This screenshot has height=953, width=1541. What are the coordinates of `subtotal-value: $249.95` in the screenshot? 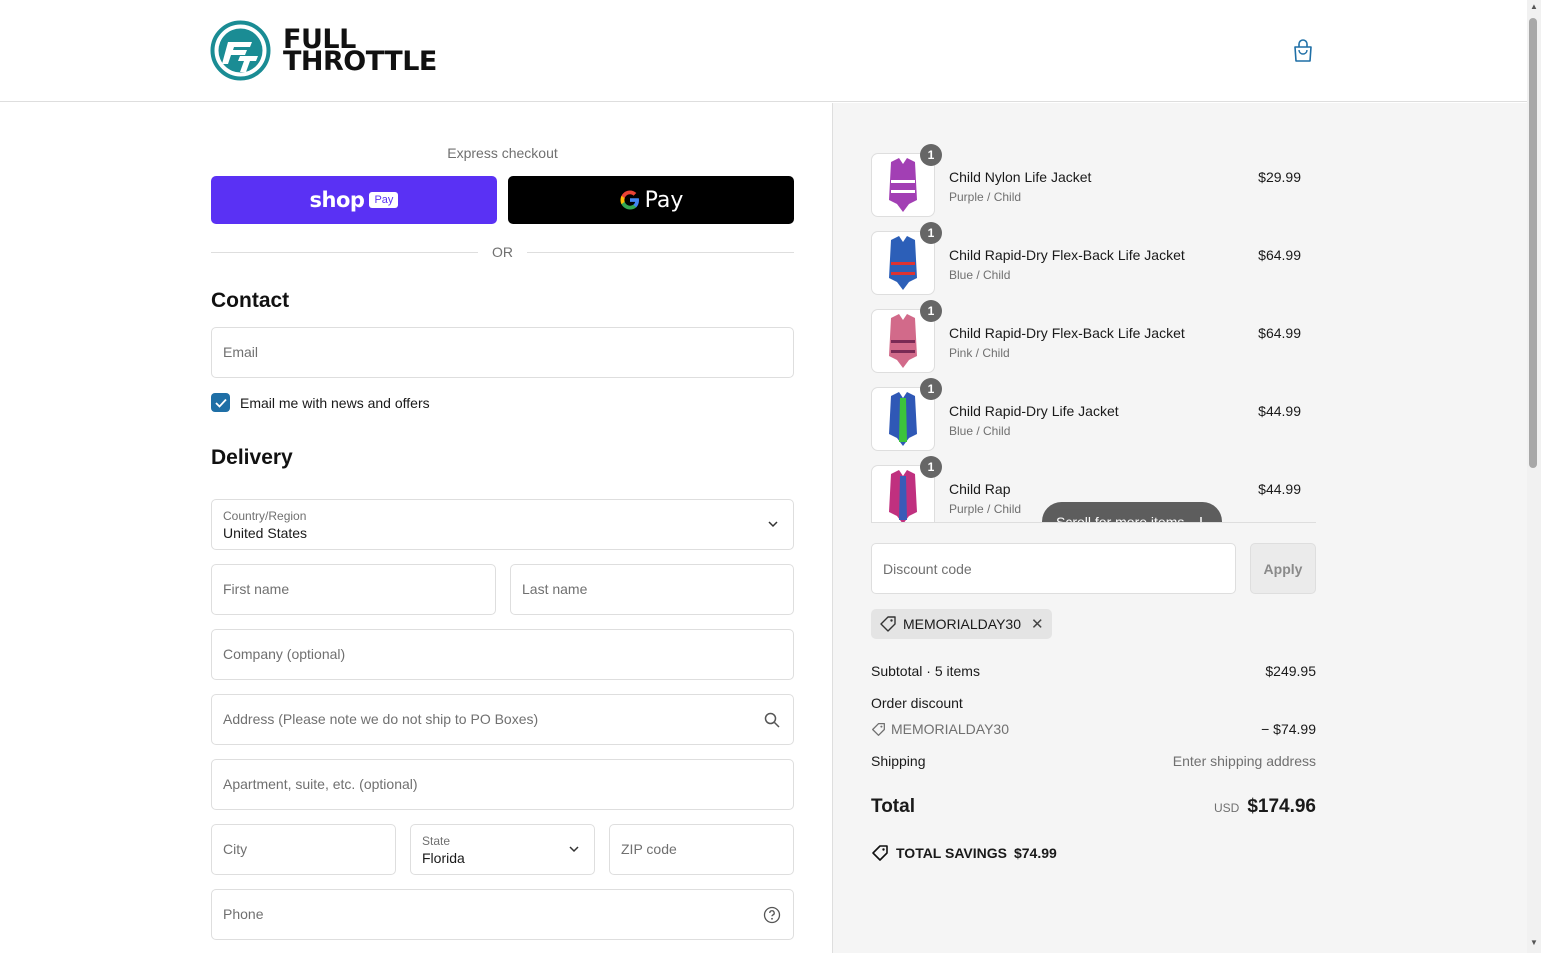 It's located at (1290, 671).